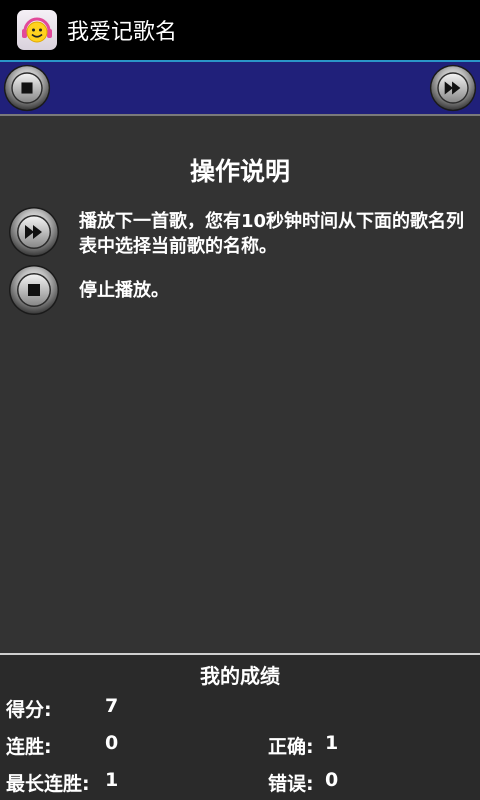  Describe the element at coordinates (291, 747) in the screenshot. I see `correct-label: 正确:` at that location.